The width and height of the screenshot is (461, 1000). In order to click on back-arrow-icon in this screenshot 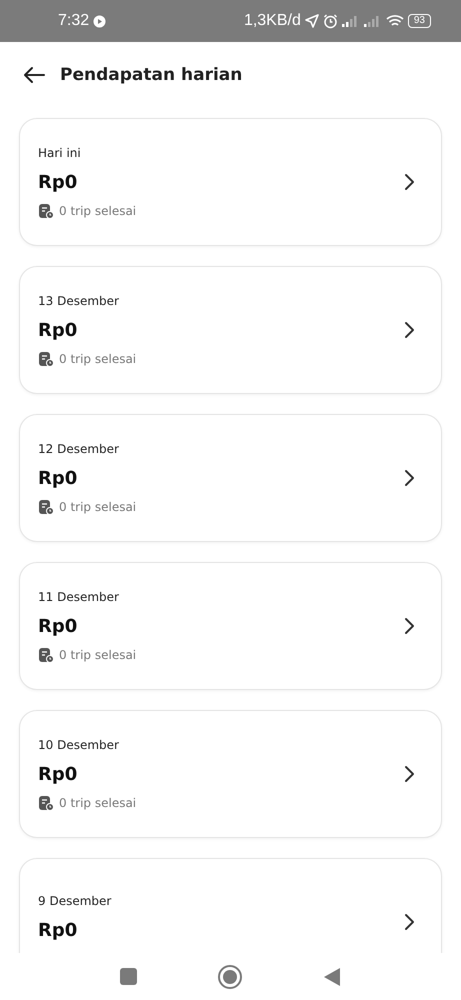, I will do `click(34, 75)`.